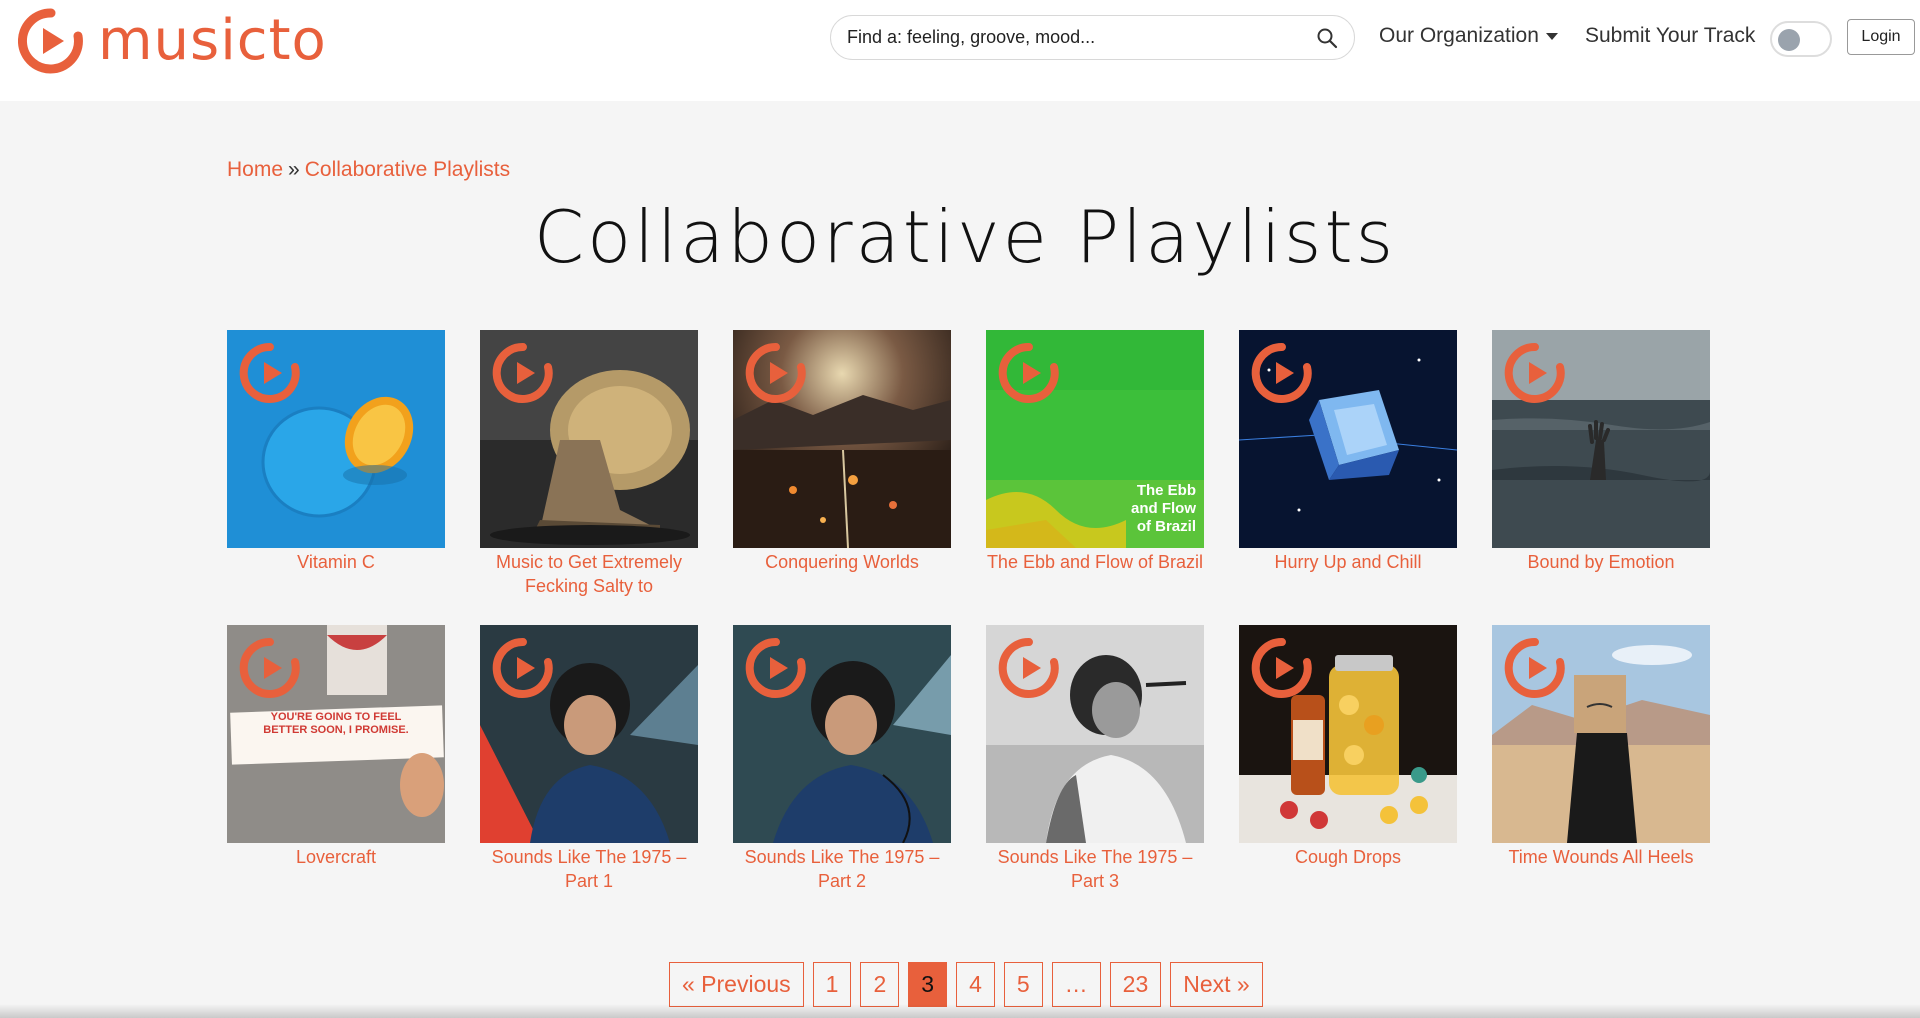 The height and width of the screenshot is (1018, 1920). Describe the element at coordinates (1348, 734) in the screenshot. I see `playlist-cover-cough-drops` at that location.